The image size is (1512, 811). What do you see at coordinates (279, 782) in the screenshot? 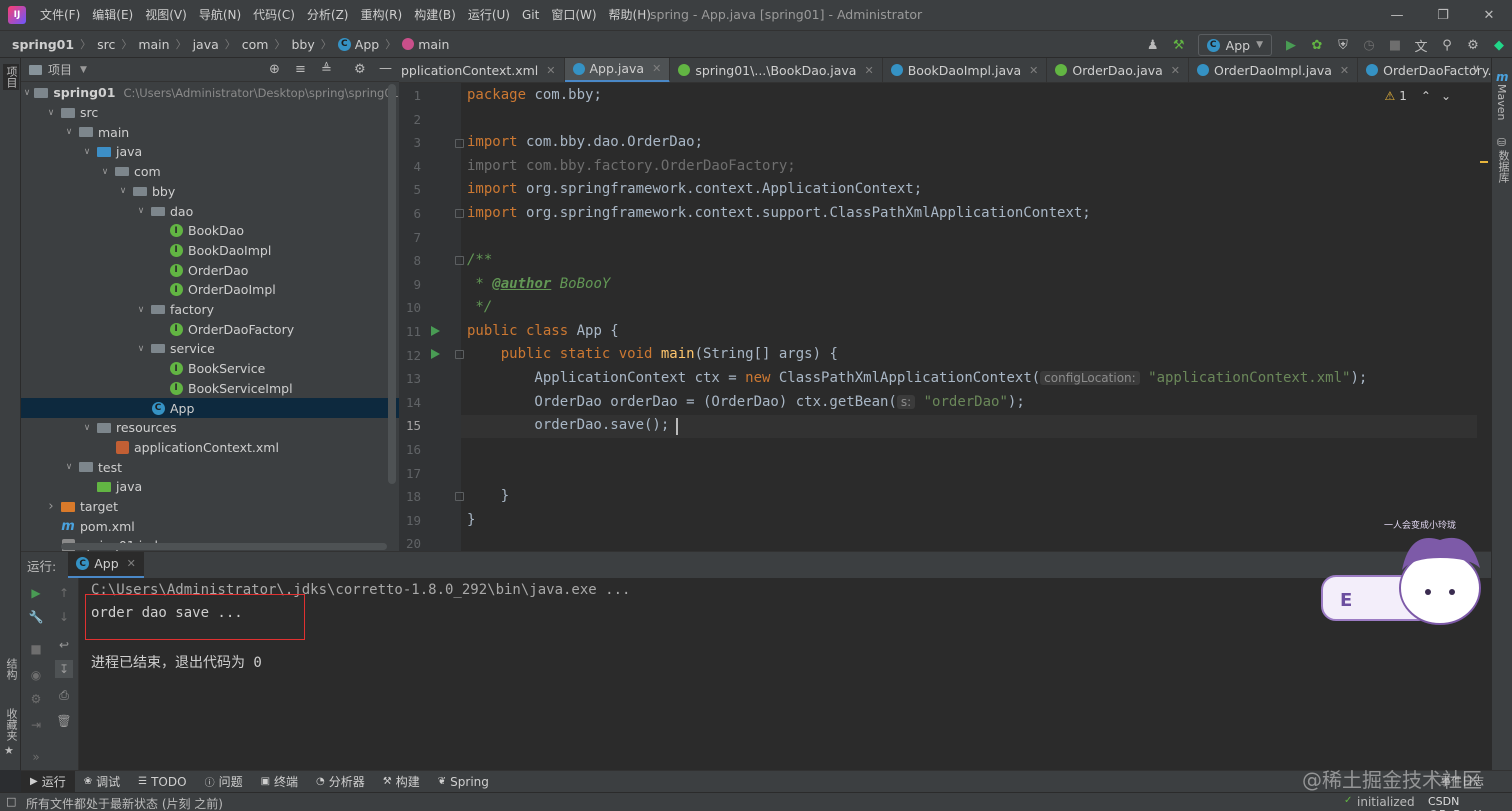
I see `bottom-tool-terminal: ▣ 终端` at bounding box center [279, 782].